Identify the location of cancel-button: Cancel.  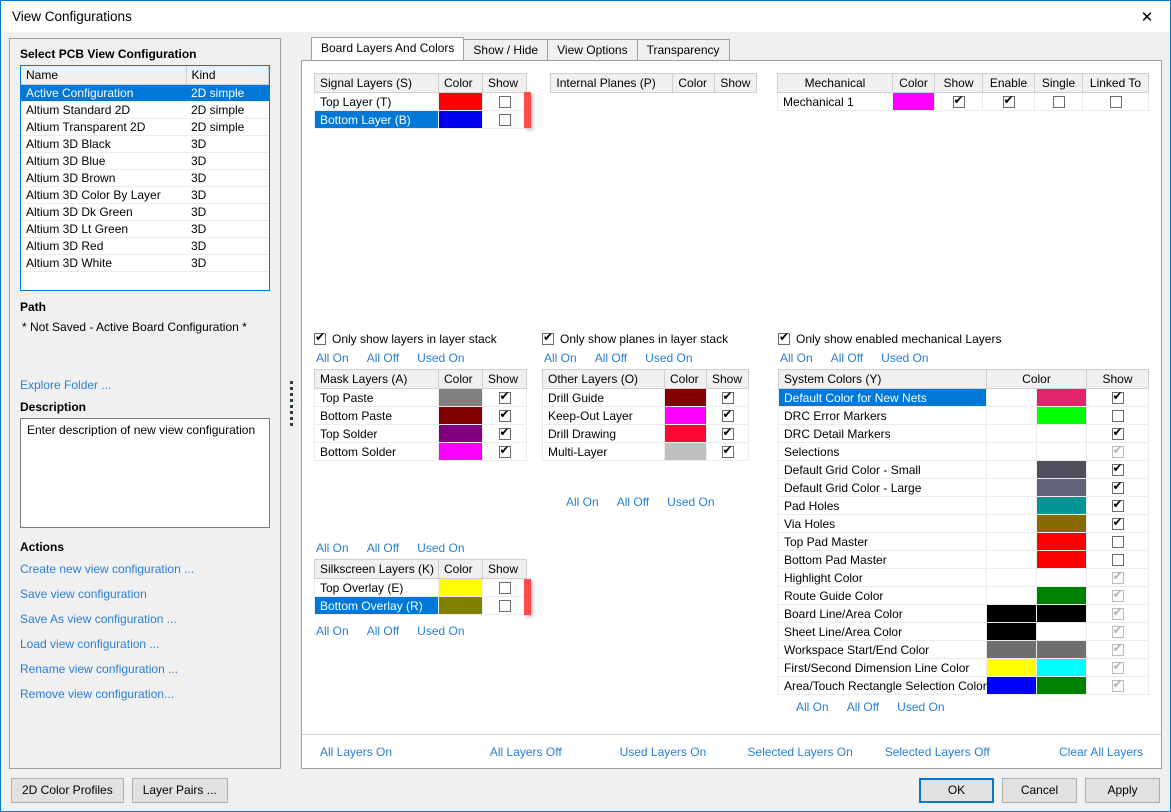
(1039, 790).